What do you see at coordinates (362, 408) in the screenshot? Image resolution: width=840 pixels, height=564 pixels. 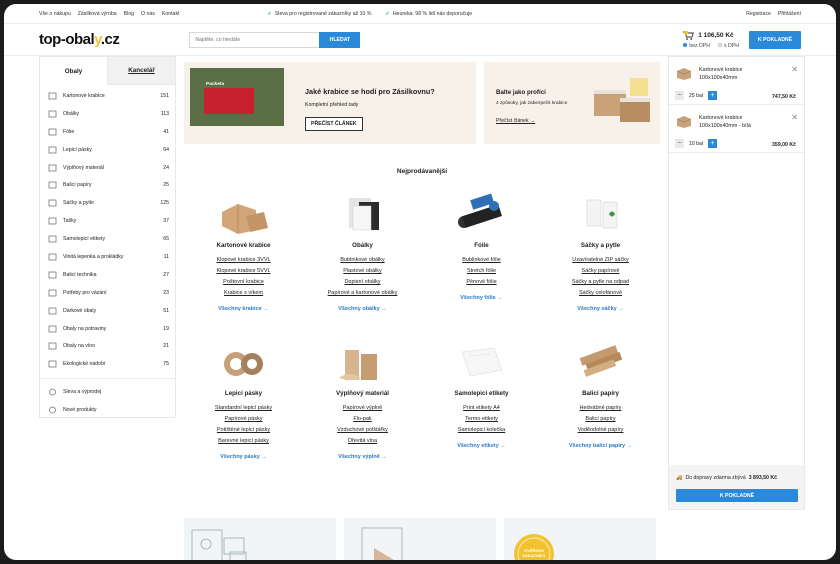 I see `subcategory-link: Papírové výplně` at bounding box center [362, 408].